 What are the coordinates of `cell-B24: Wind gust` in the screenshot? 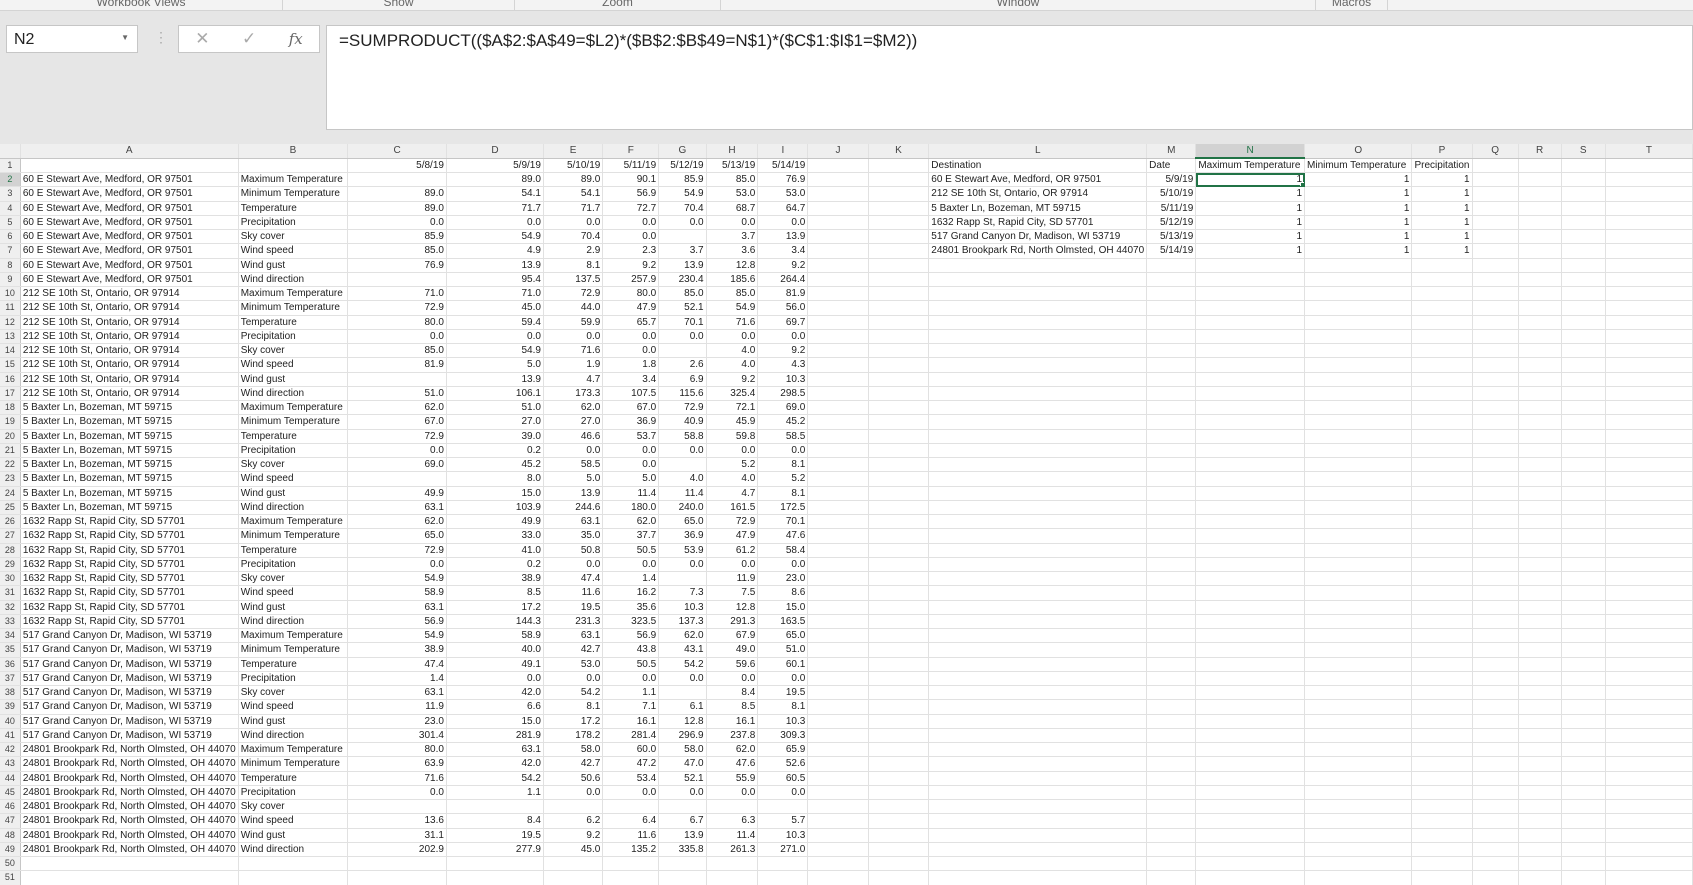 It's located at (293, 493).